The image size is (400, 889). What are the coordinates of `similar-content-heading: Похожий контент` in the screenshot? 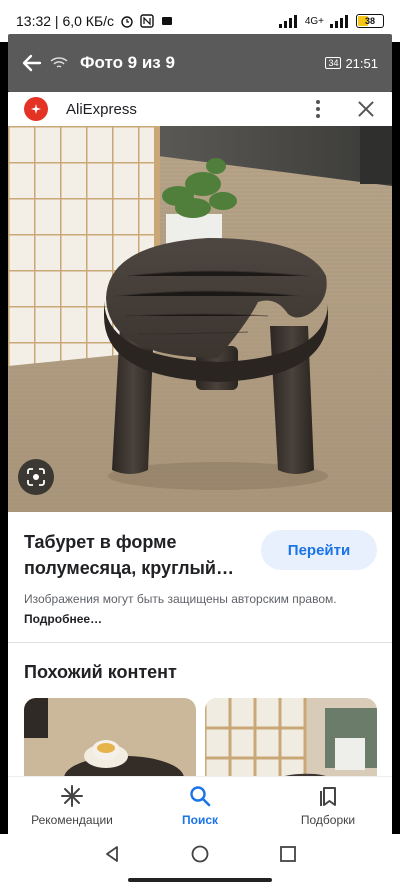 It's located at (100, 672).